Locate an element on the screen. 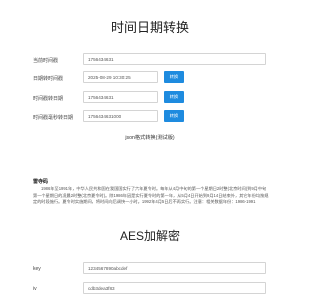 Image resolution: width=320 pixels, height=302 pixels. current-timestamp-input: 1756434631 is located at coordinates (174, 59).